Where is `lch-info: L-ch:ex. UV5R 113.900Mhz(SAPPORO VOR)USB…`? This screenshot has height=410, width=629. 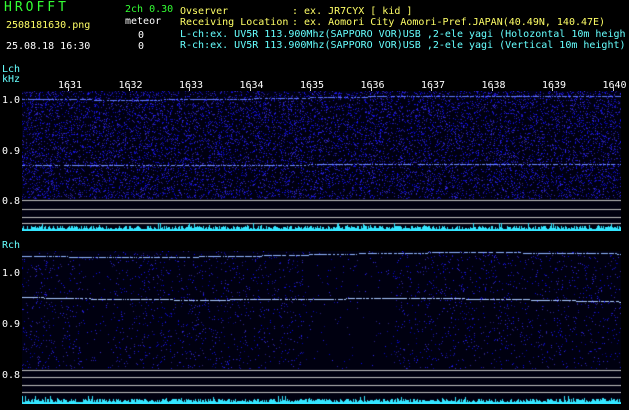
lch-info: L-ch:ex. UV5R 113.900Mhz(SAPPORO VOR)USB… is located at coordinates (403, 34).